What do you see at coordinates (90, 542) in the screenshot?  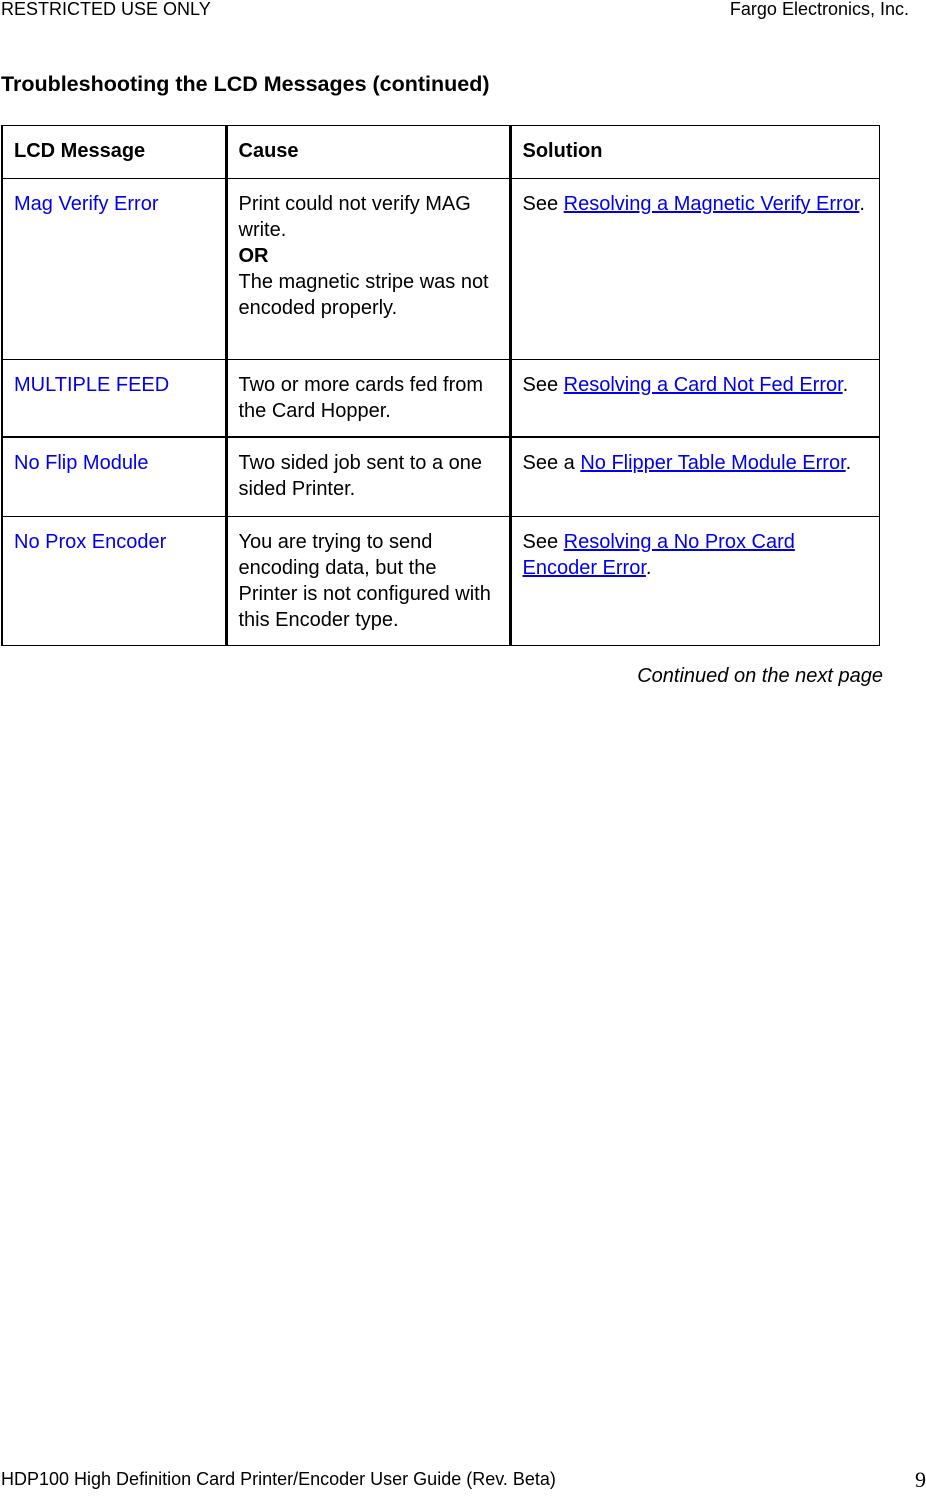 I see `lcd-message: No Prox Encoder` at bounding box center [90, 542].